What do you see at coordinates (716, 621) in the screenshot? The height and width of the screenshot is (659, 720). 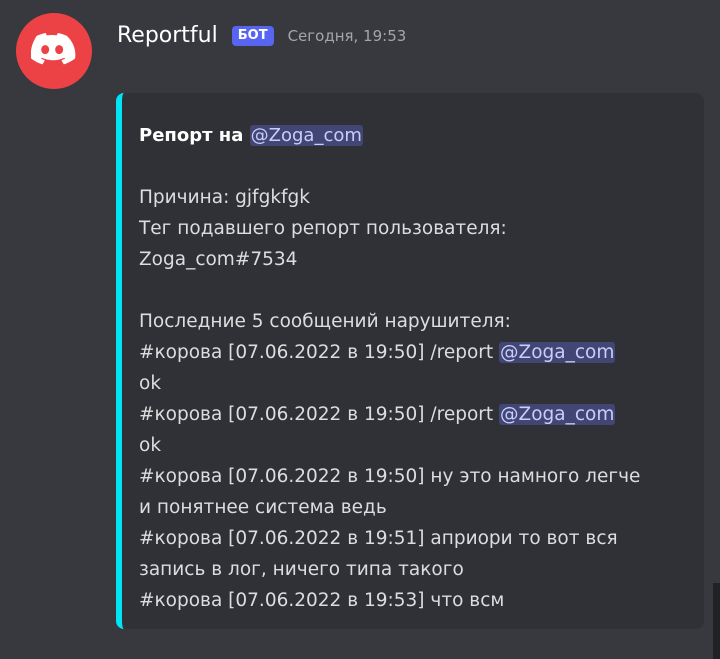 I see `scrollbar-edge` at bounding box center [716, 621].